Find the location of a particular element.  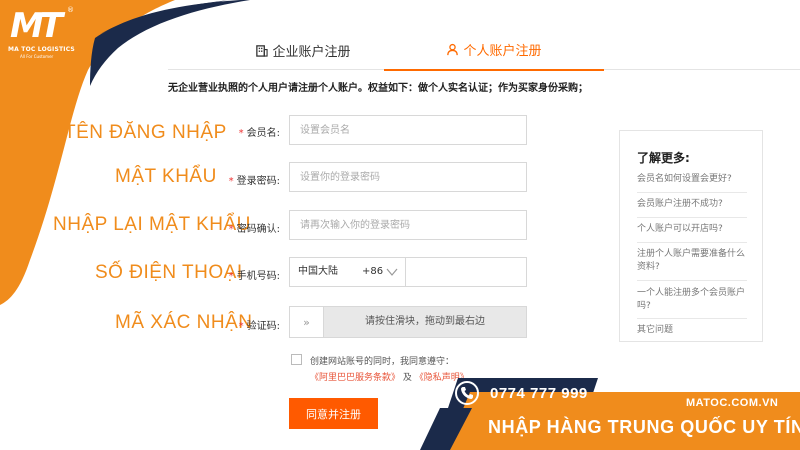

agree-text: 创建网站账号的同时，我同意遵守： is located at coordinates (382, 362).